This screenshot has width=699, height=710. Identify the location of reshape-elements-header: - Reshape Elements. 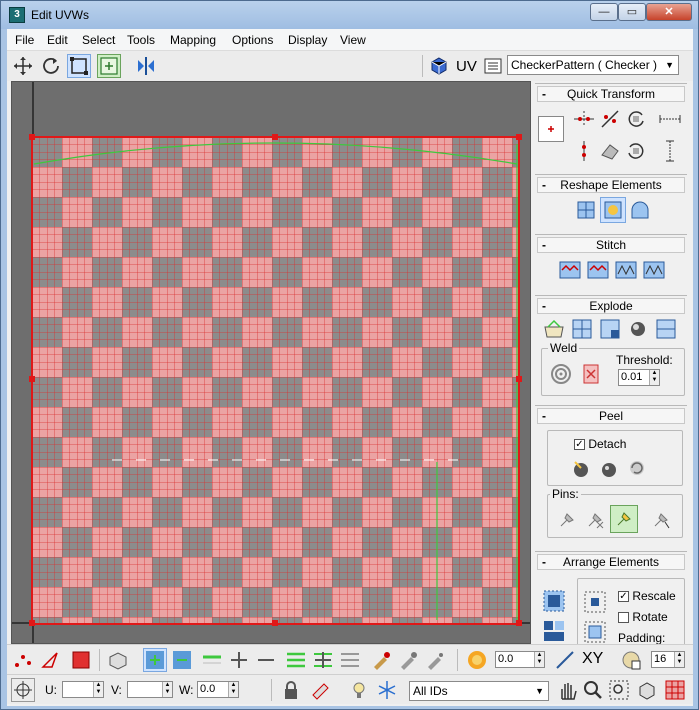
(611, 185).